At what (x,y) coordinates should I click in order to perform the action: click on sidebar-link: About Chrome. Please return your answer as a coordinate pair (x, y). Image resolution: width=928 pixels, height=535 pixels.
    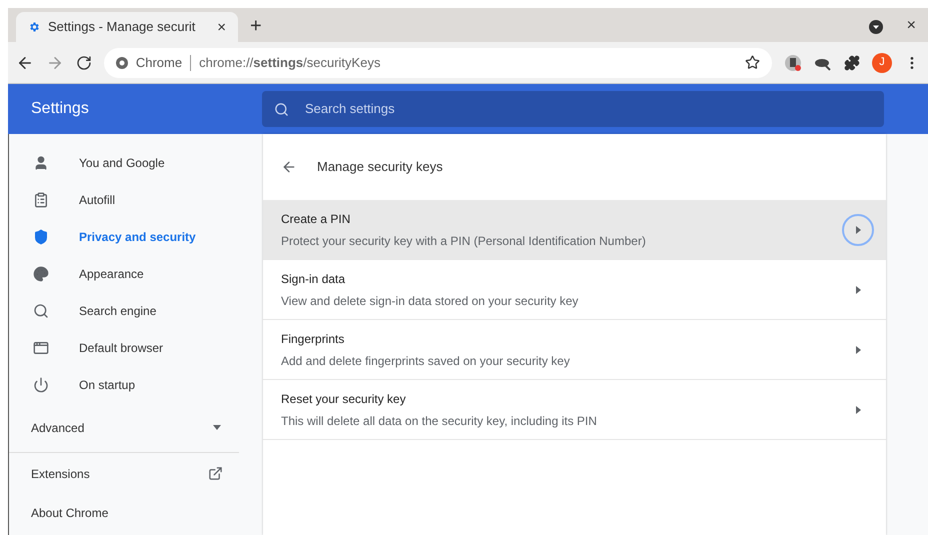
    Looking at the image, I should click on (124, 512).